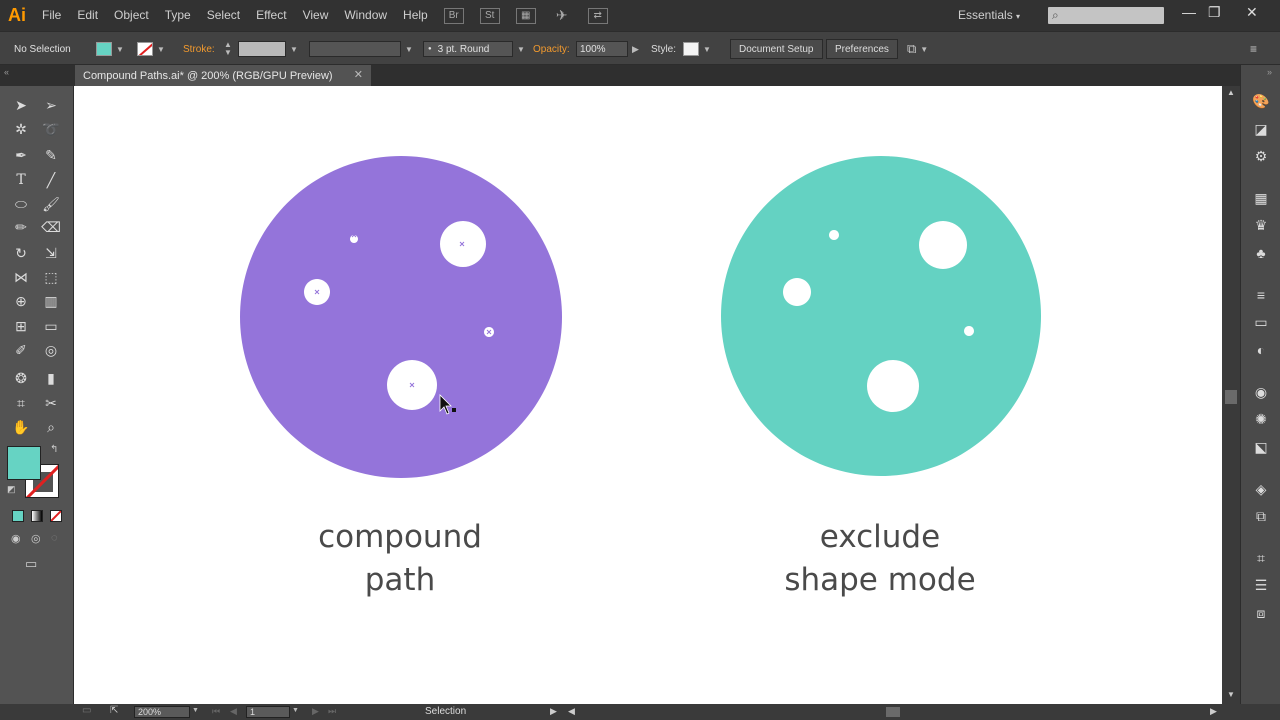 The image size is (1280, 720). I want to click on workspace-switcher: Essentials ▾, so click(989, 15).